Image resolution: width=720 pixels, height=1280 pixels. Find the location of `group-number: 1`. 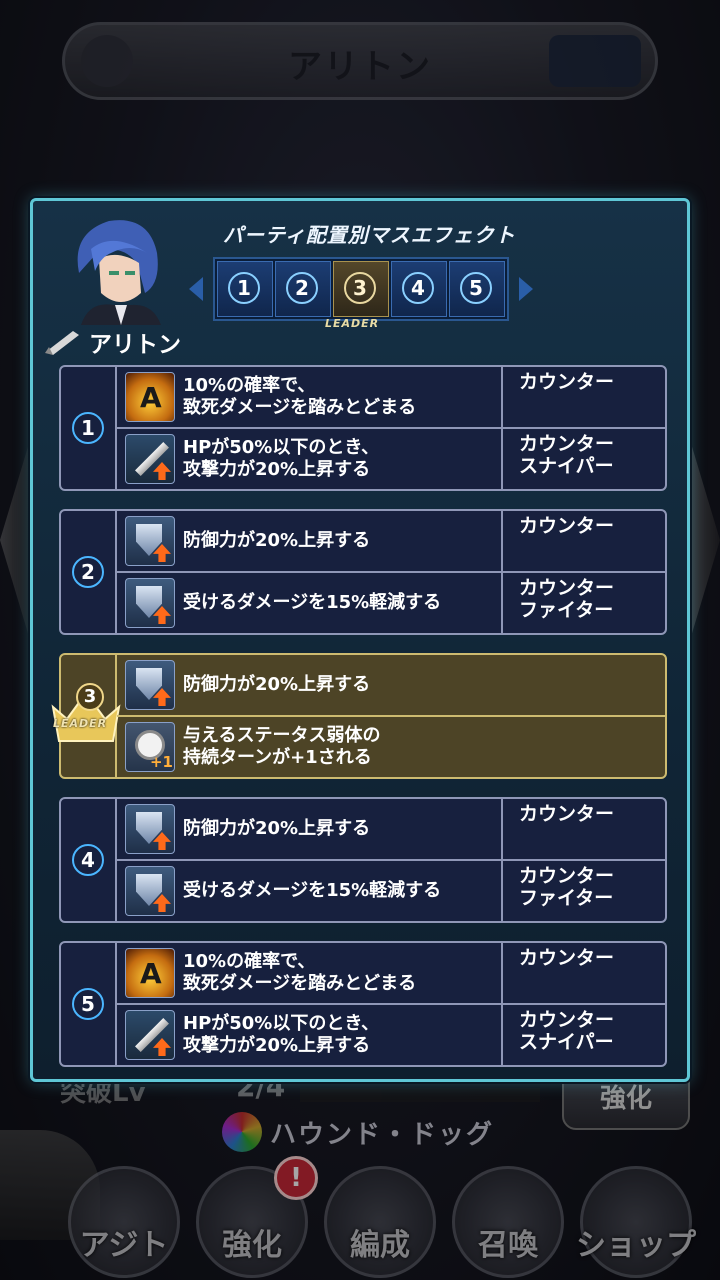

group-number: 1 is located at coordinates (89, 428).